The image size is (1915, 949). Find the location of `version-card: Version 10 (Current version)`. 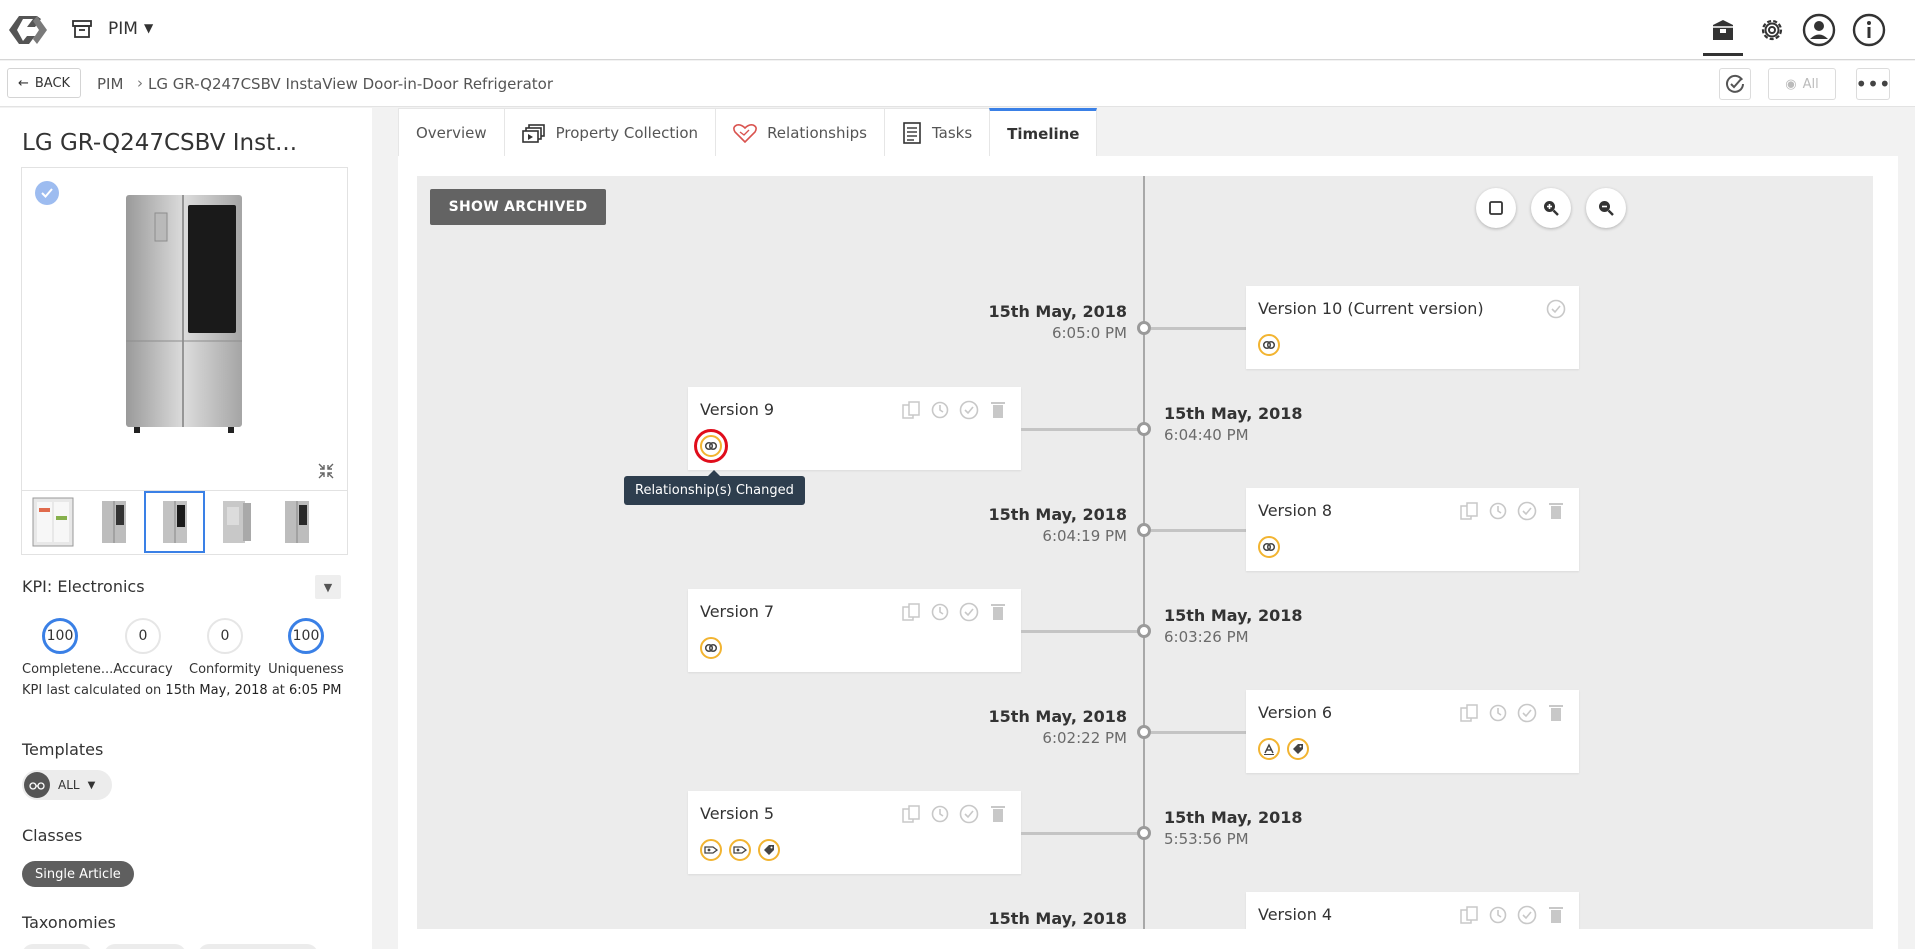

version-card: Version 10 (Current version) is located at coordinates (1412, 327).